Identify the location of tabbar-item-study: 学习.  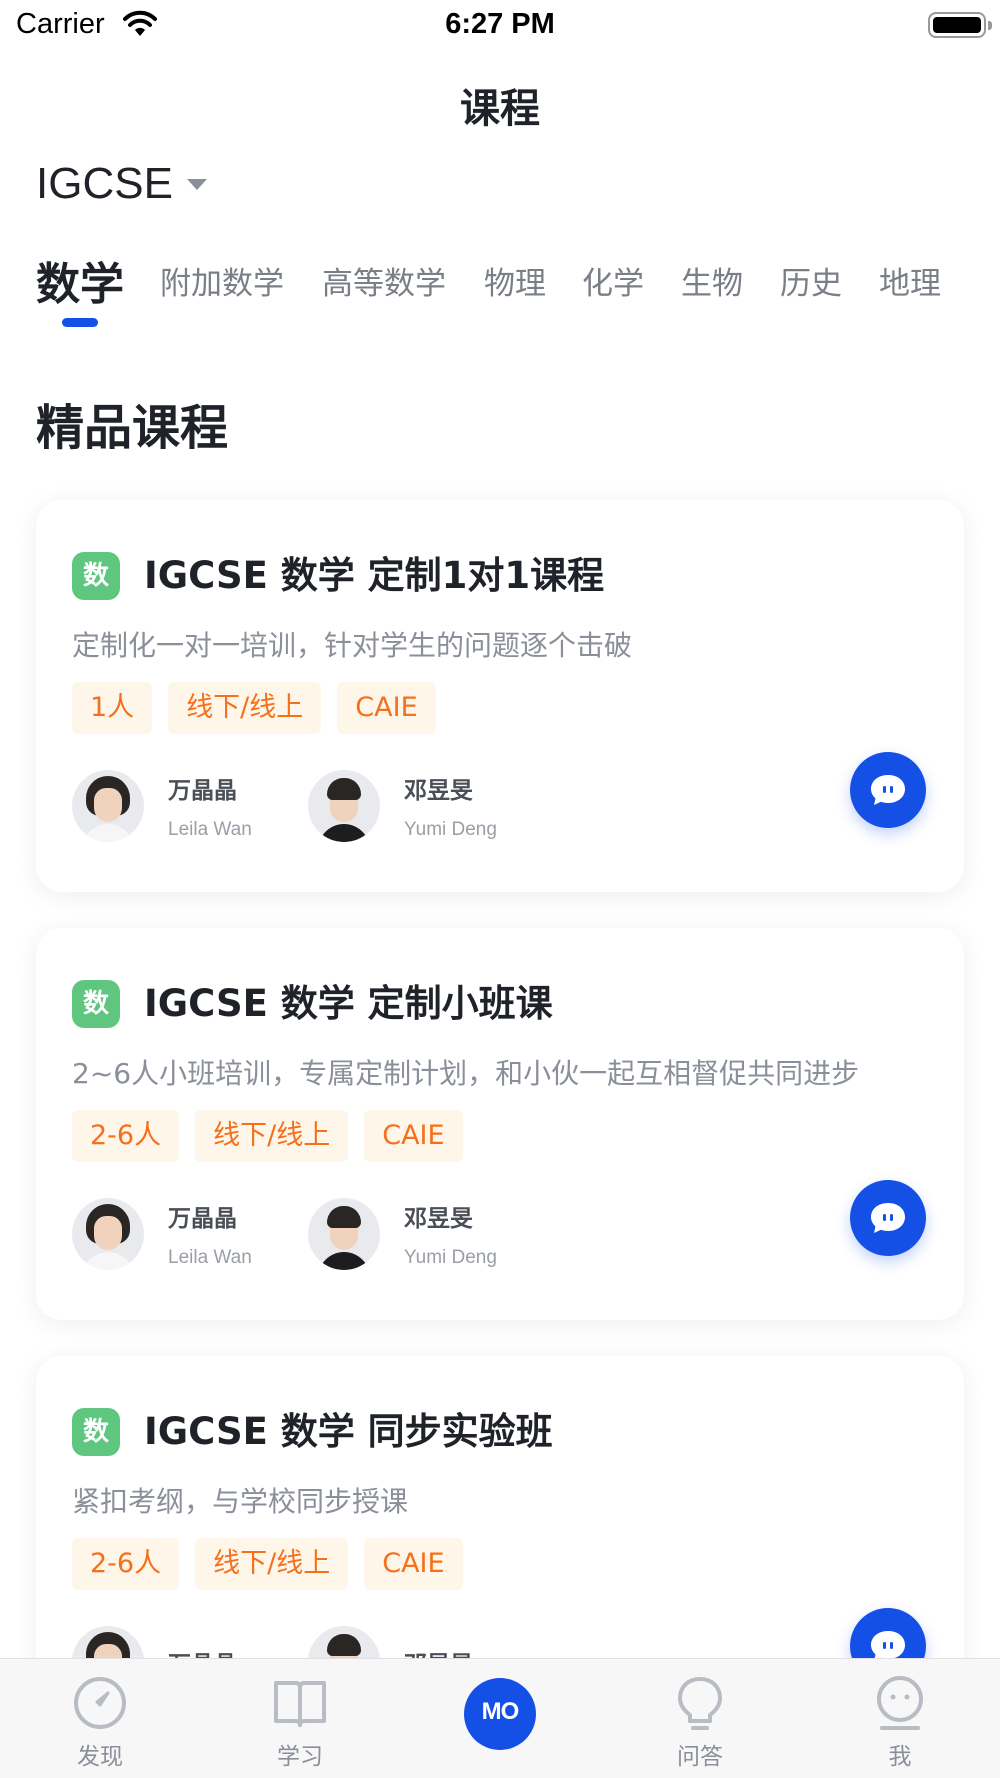
(300, 1718).